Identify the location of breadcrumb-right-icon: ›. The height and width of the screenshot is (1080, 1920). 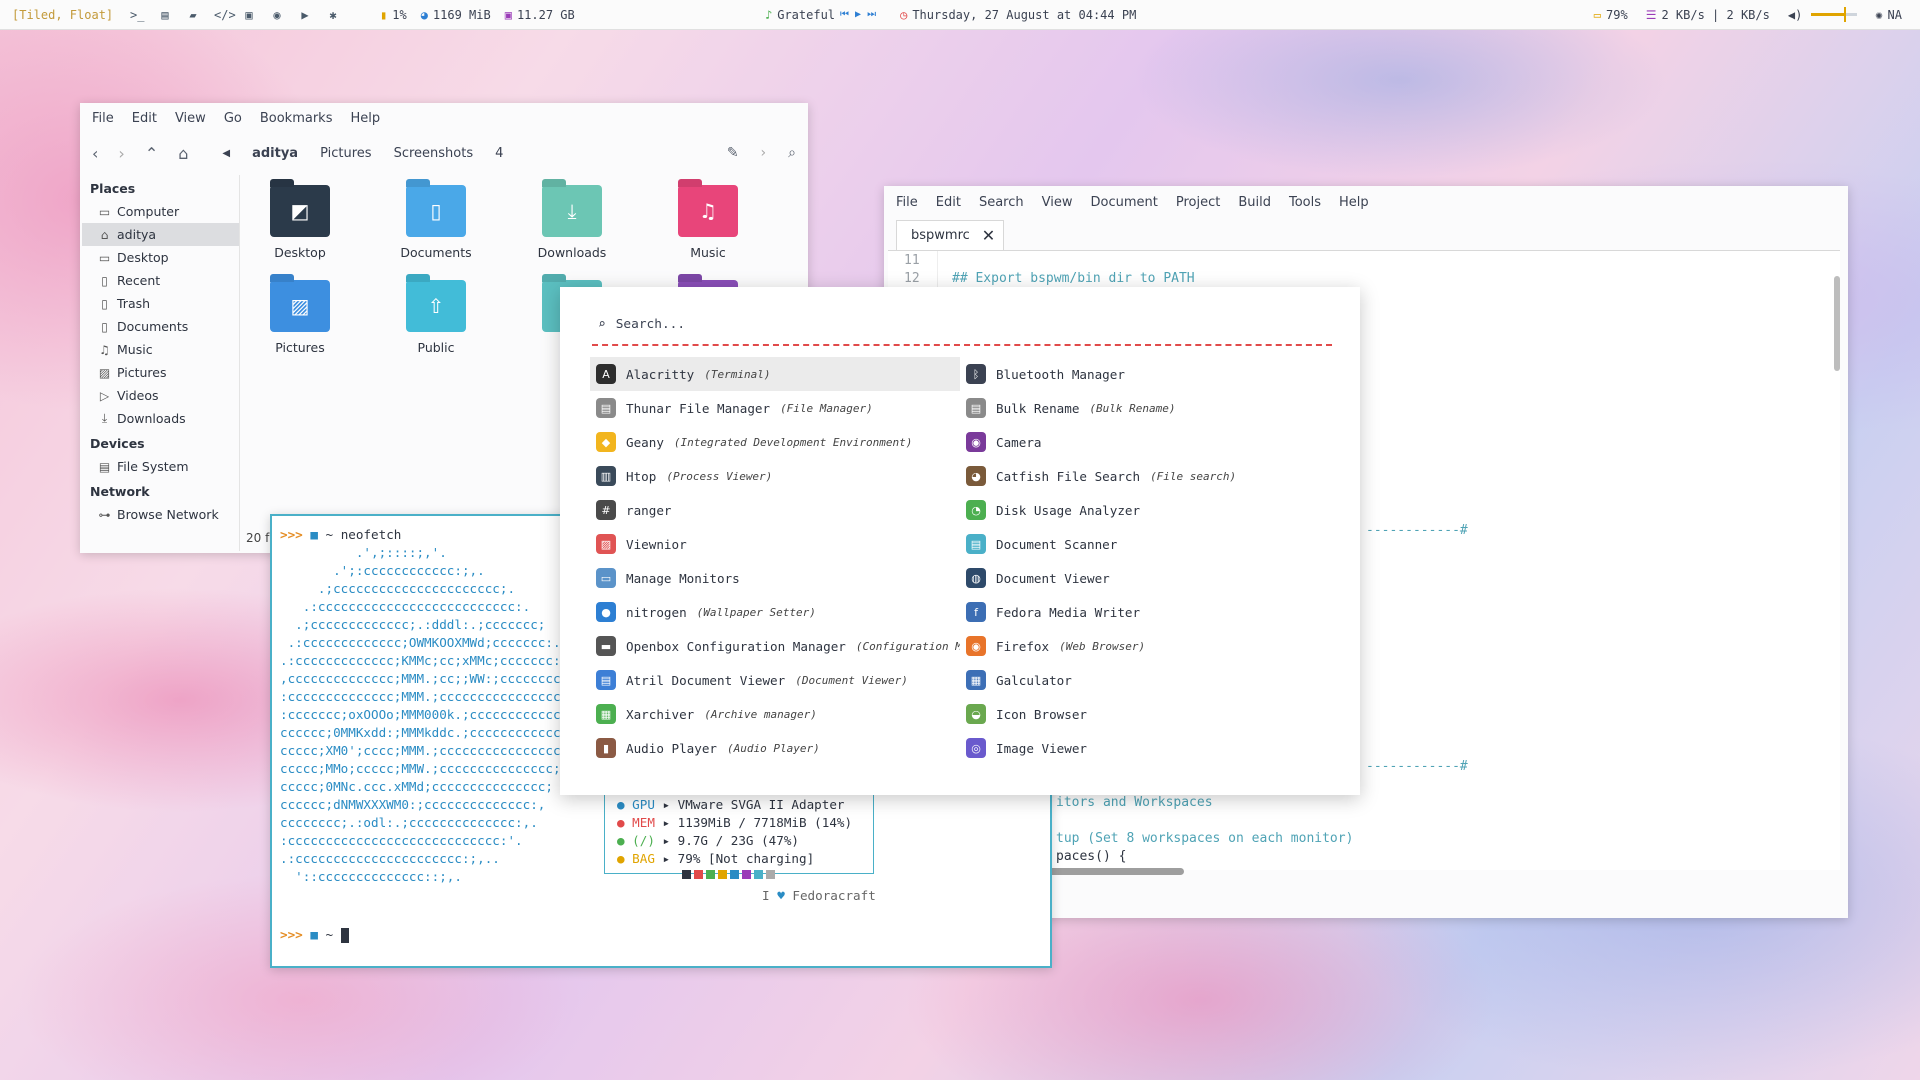
(764, 153).